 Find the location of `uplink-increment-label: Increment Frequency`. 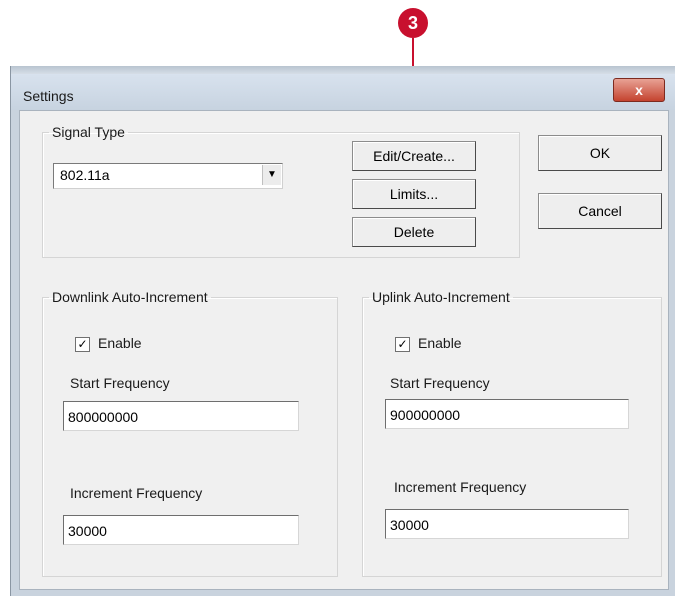

uplink-increment-label: Increment Frequency is located at coordinates (460, 487).